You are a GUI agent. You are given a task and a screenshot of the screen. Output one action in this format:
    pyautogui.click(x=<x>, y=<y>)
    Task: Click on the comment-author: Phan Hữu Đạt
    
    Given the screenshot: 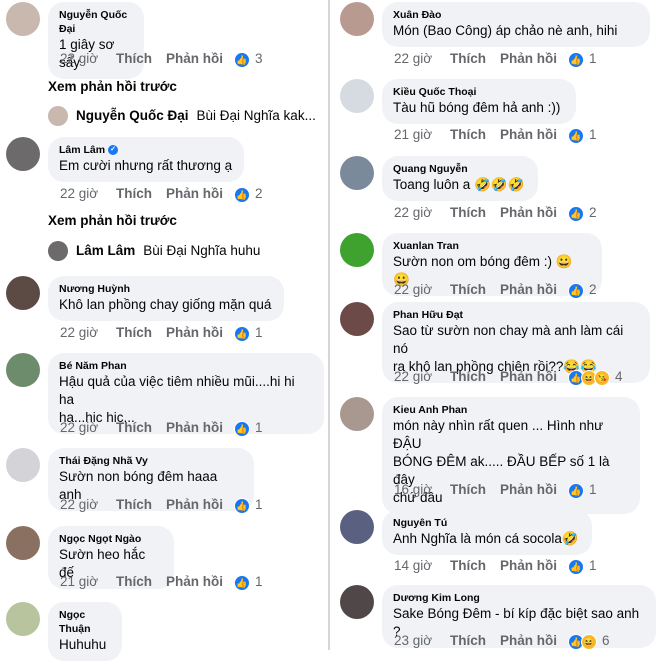 What is the action you would take?
    pyautogui.click(x=516, y=315)
    